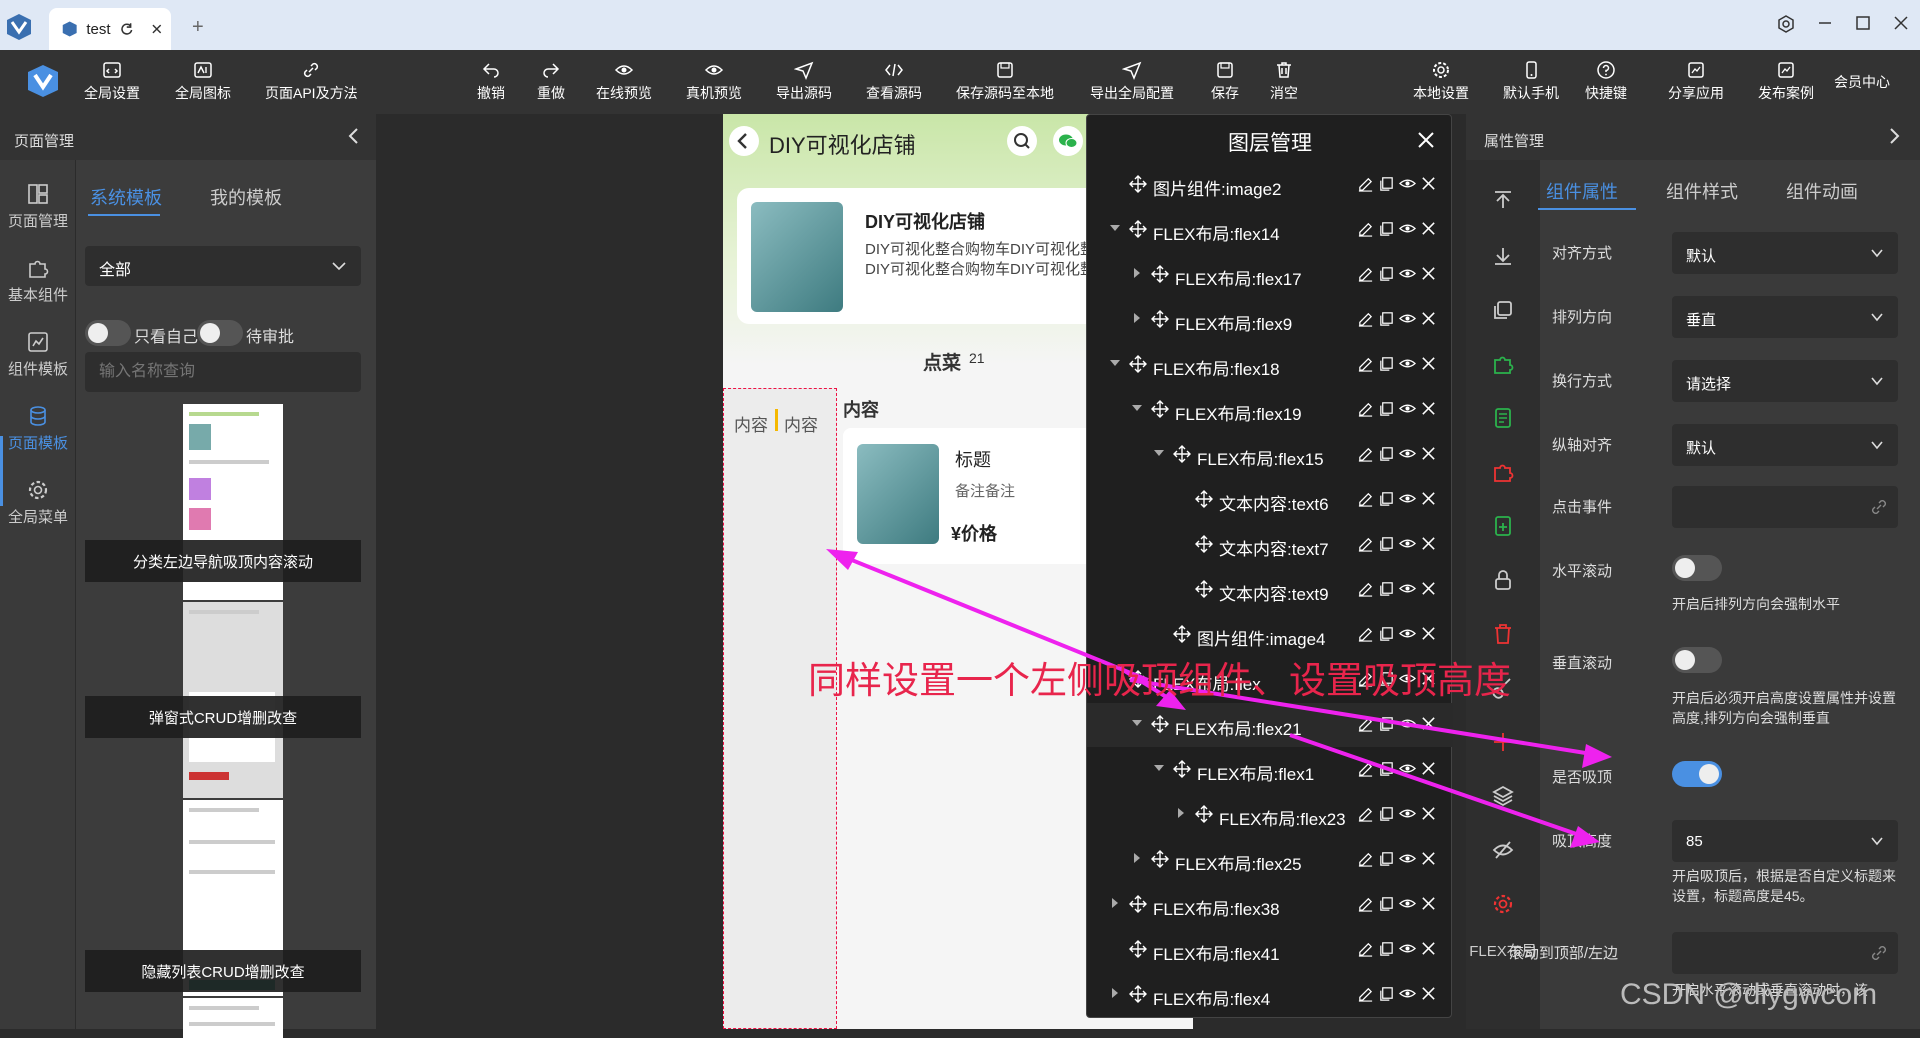 Image resolution: width=1920 pixels, height=1038 pixels. What do you see at coordinates (1270, 185) in the screenshot?
I see `layer-row: 图片组件:image2` at bounding box center [1270, 185].